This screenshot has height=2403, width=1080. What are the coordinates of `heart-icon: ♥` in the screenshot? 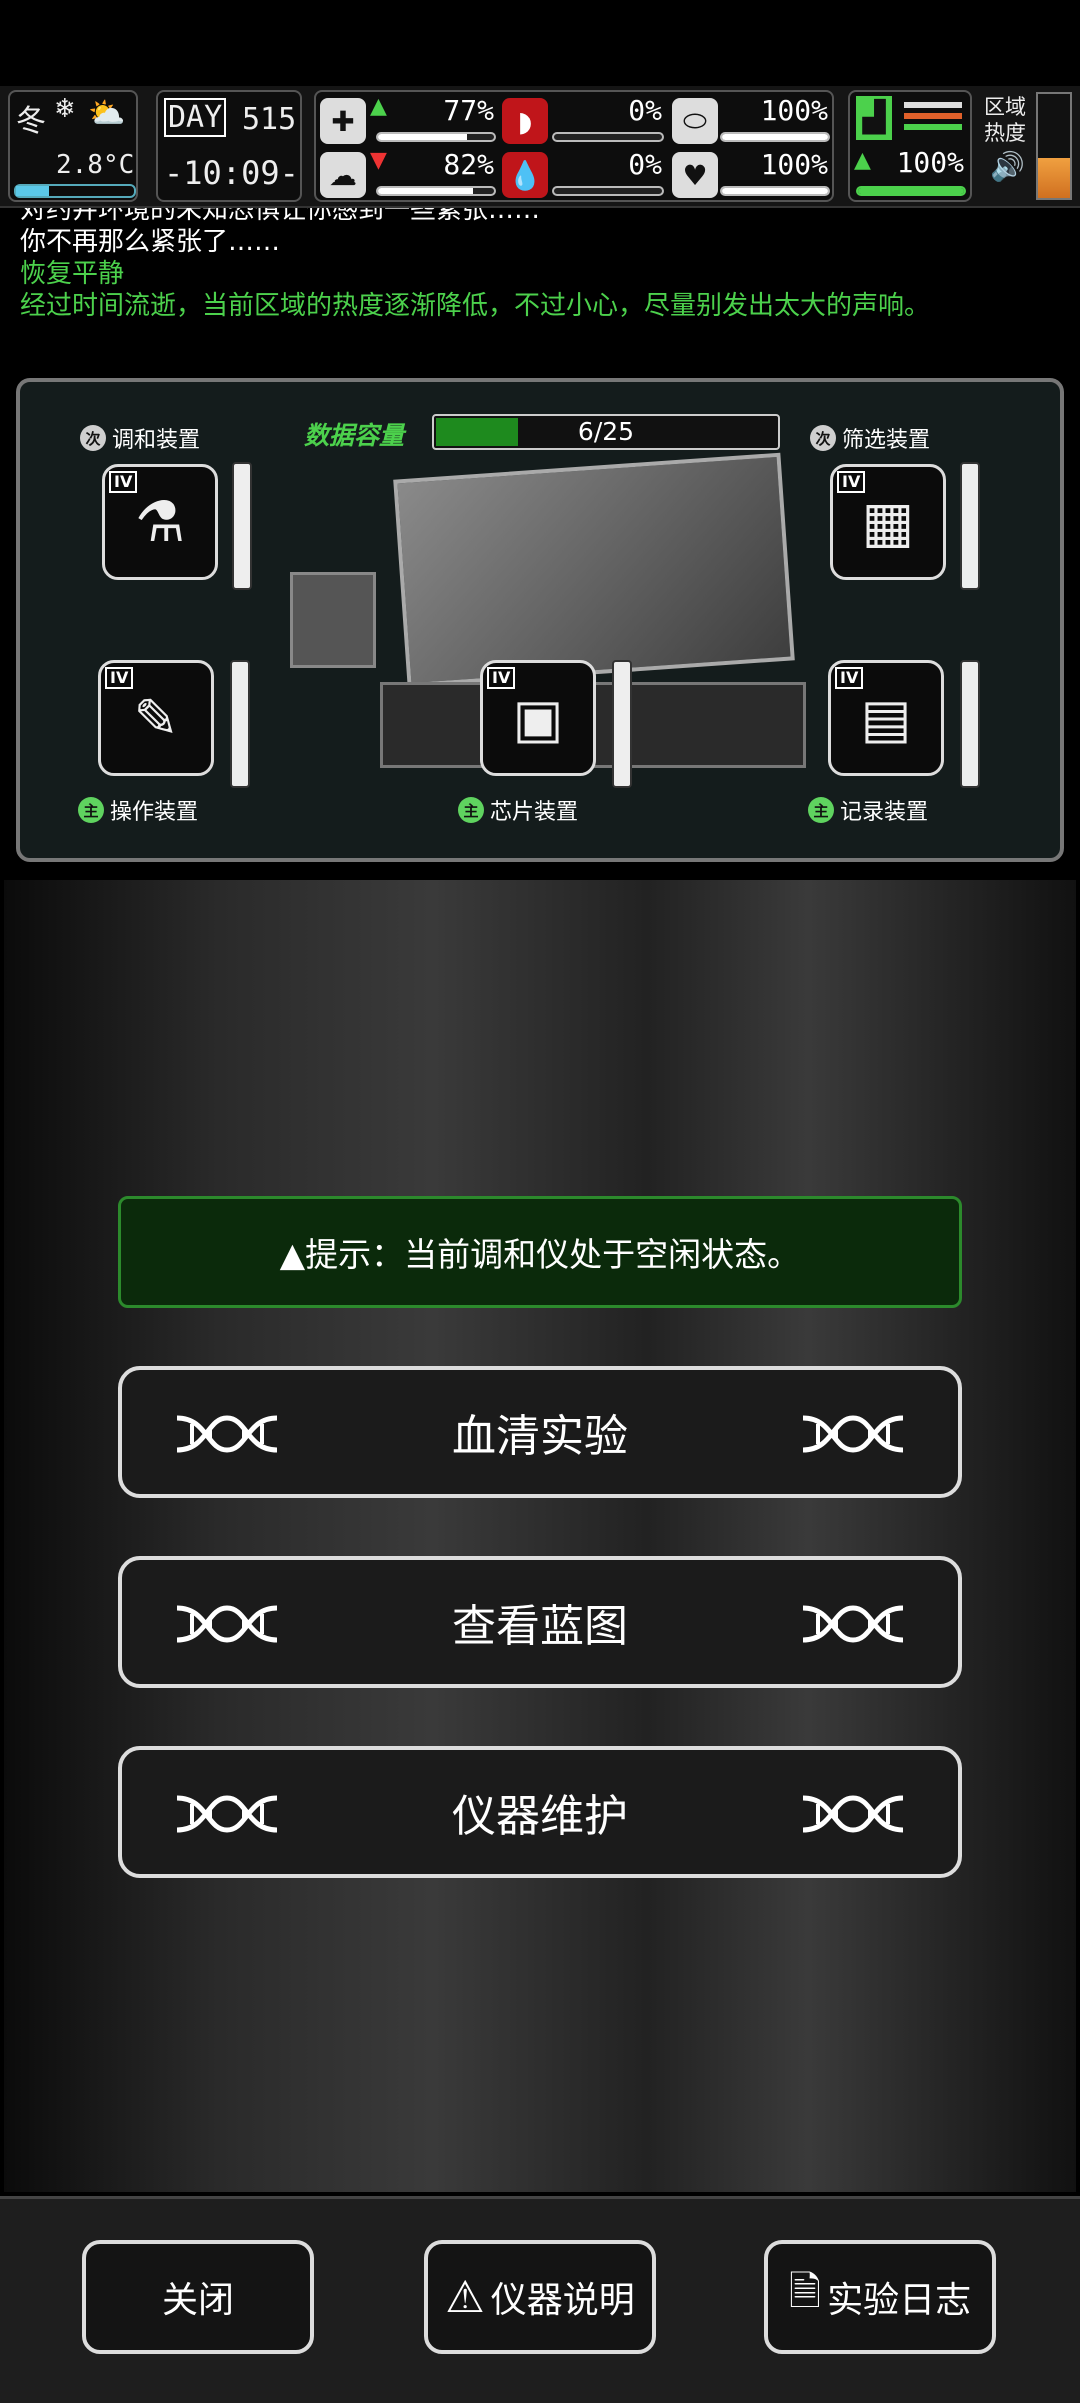 It's located at (695, 175).